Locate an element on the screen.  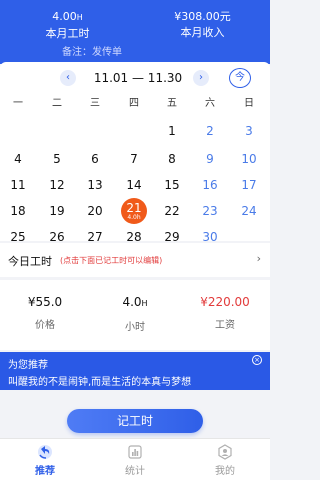
calendar-day: 5 is located at coordinates (57, 159).